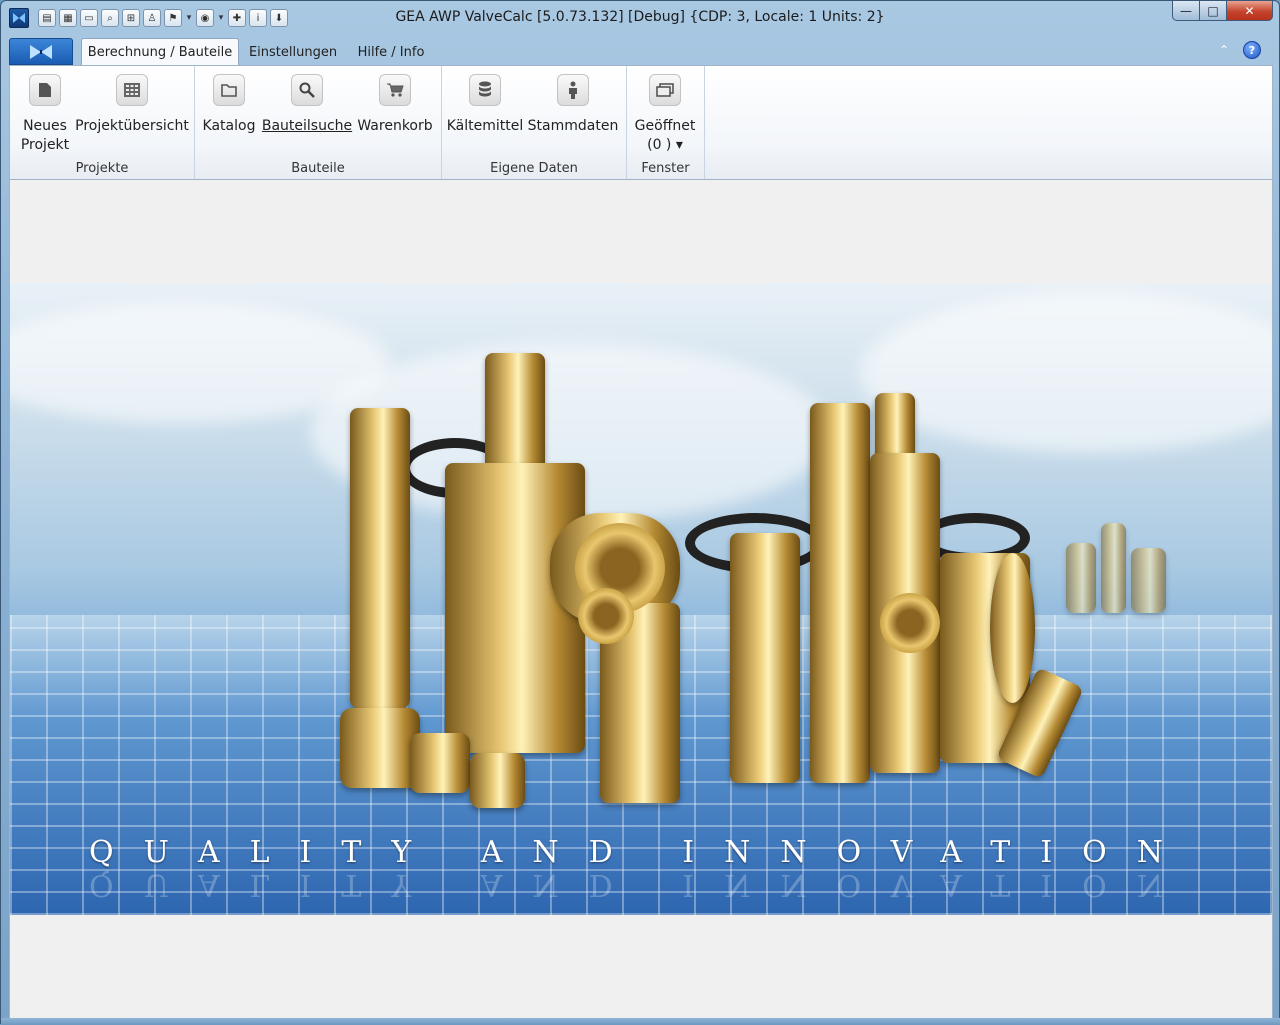 The width and height of the screenshot is (1280, 1025). I want to click on gea-logo-icon, so click(41, 51).